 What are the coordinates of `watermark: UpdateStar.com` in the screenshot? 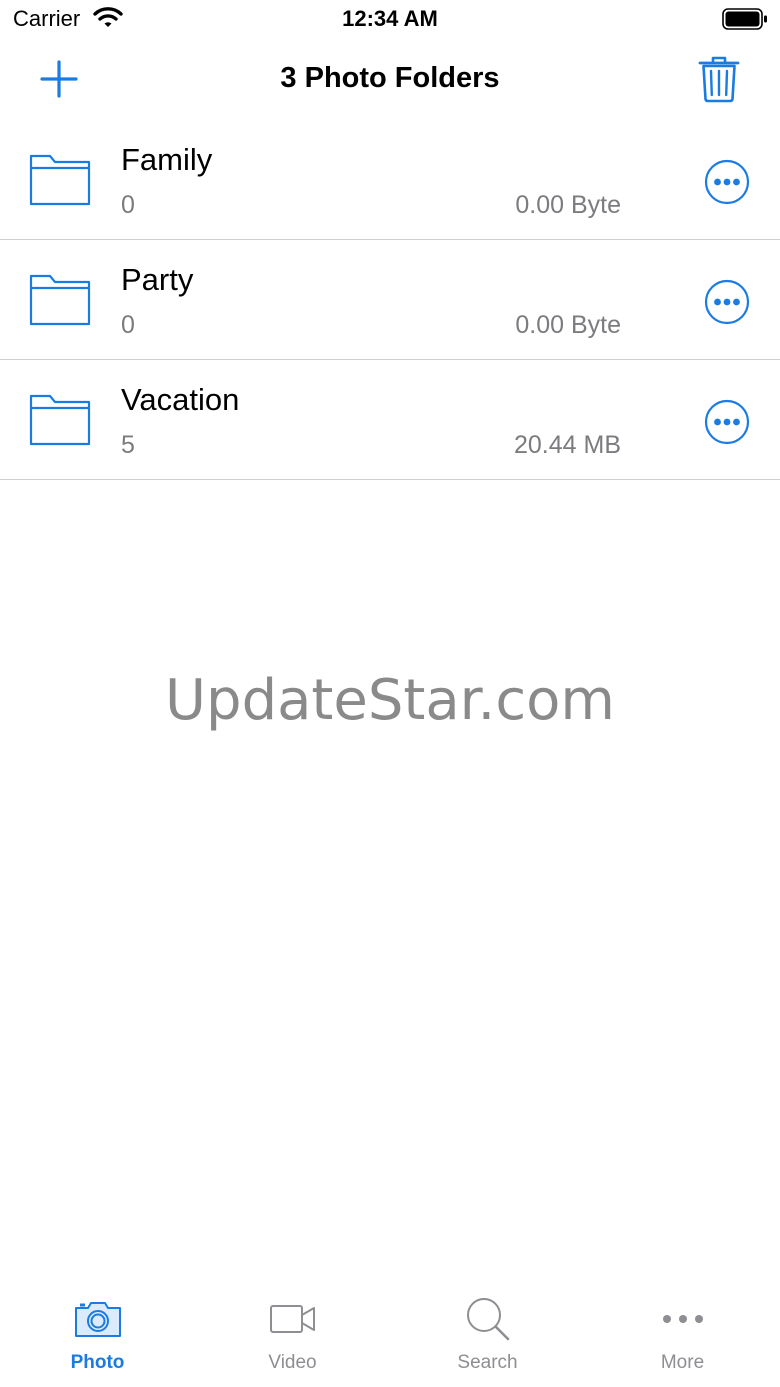 It's located at (390, 700).